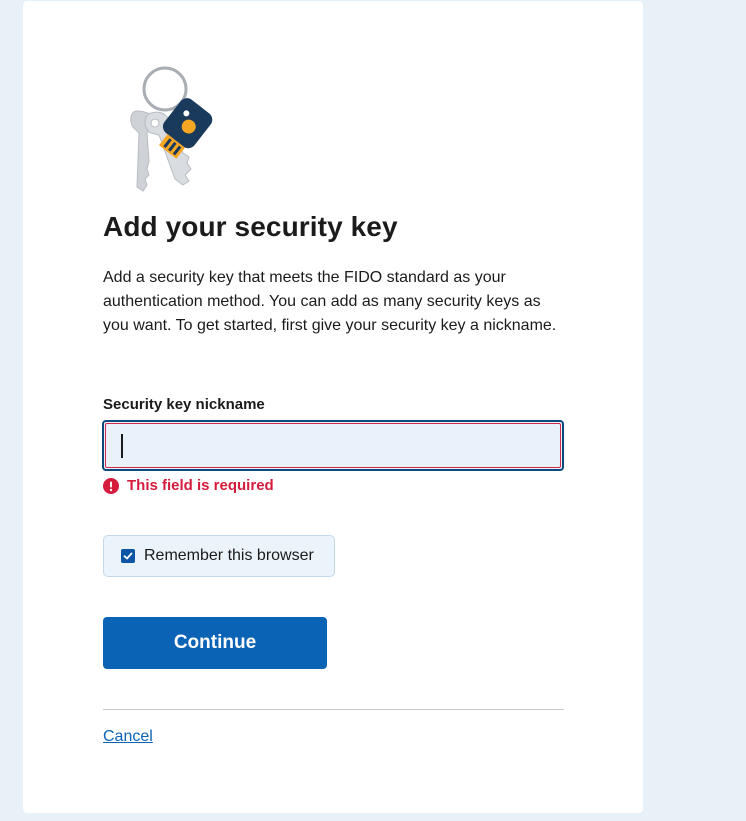 This screenshot has width=746, height=821. I want to click on cancel-link: Cancel, so click(128, 737).